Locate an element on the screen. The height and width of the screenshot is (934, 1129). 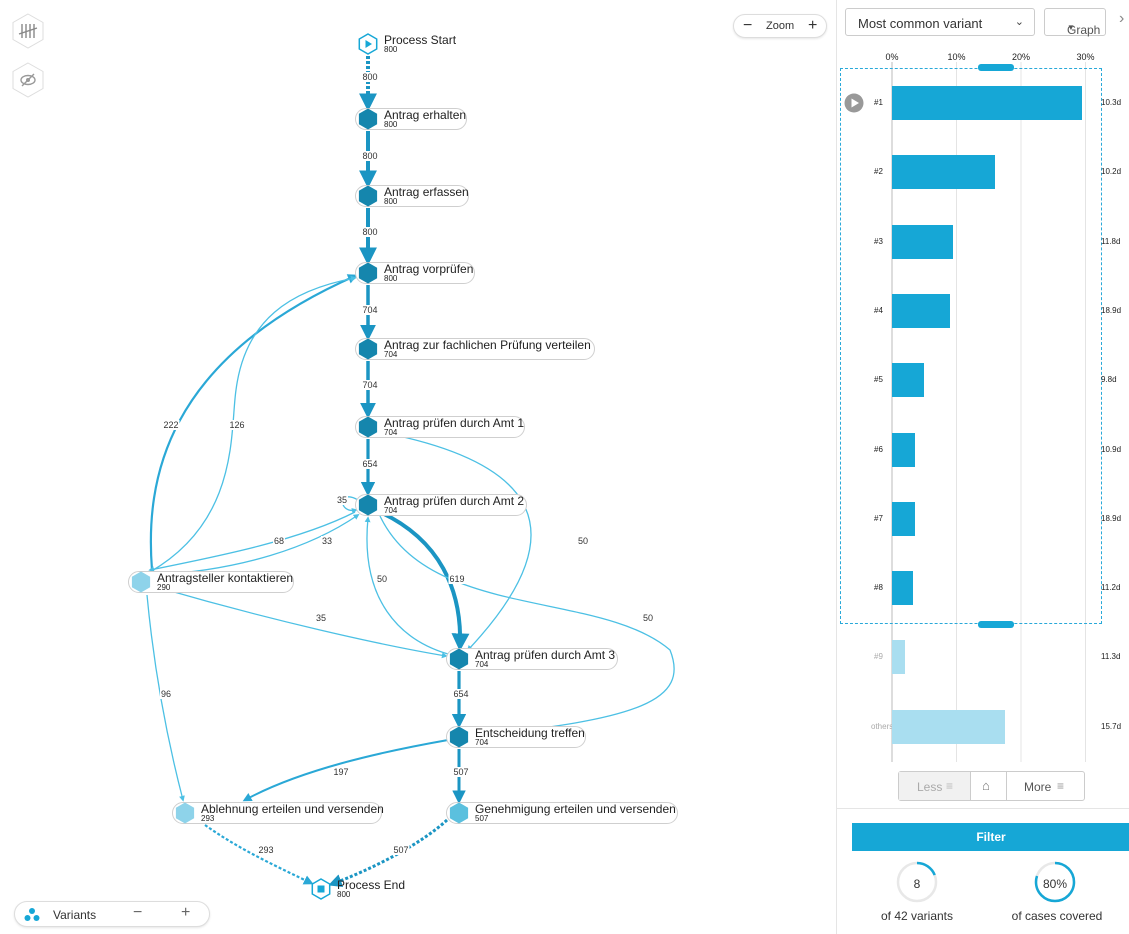
variant-duration: 9.8d is located at coordinates (1109, 380).